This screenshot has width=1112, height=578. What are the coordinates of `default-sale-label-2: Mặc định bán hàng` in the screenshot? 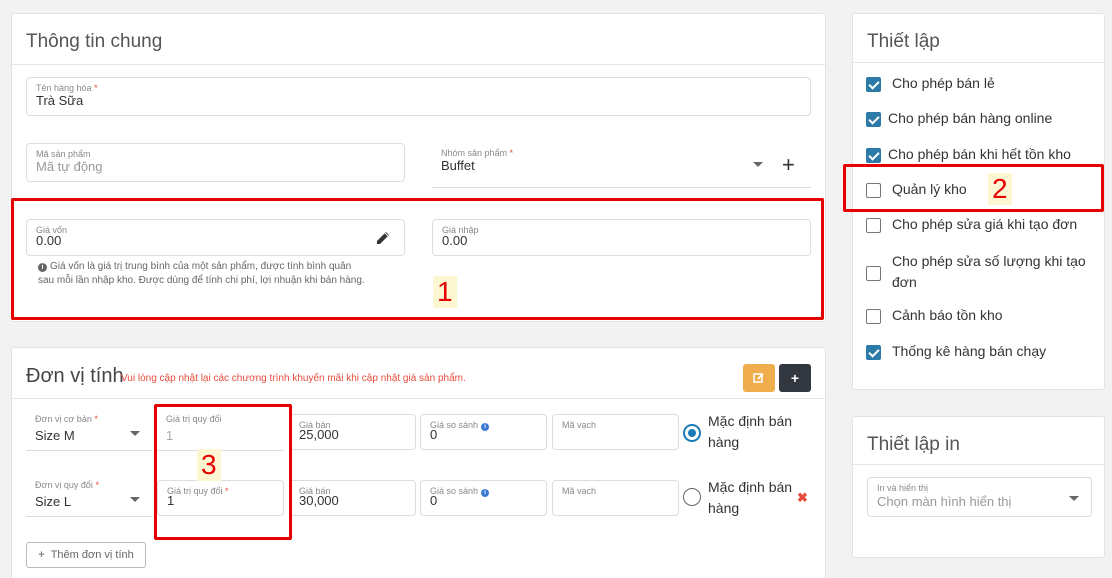 It's located at (750, 498).